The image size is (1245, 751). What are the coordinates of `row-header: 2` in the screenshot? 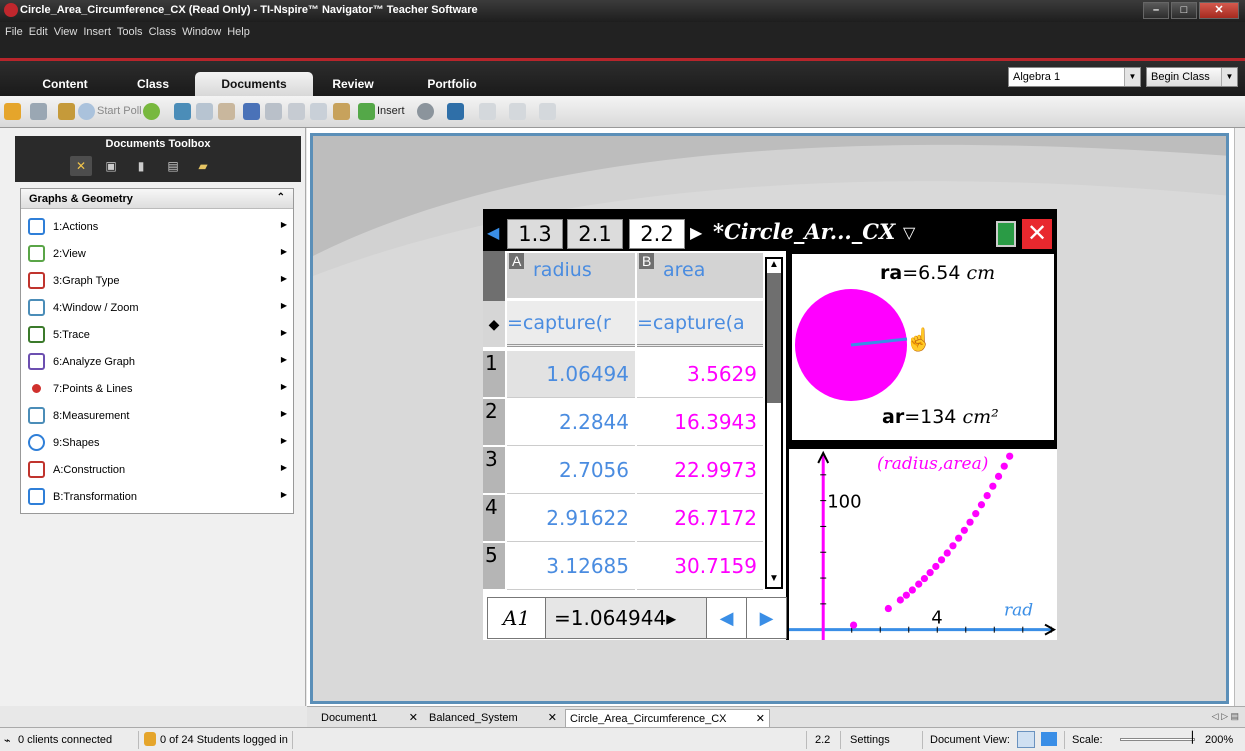 It's located at (494, 422).